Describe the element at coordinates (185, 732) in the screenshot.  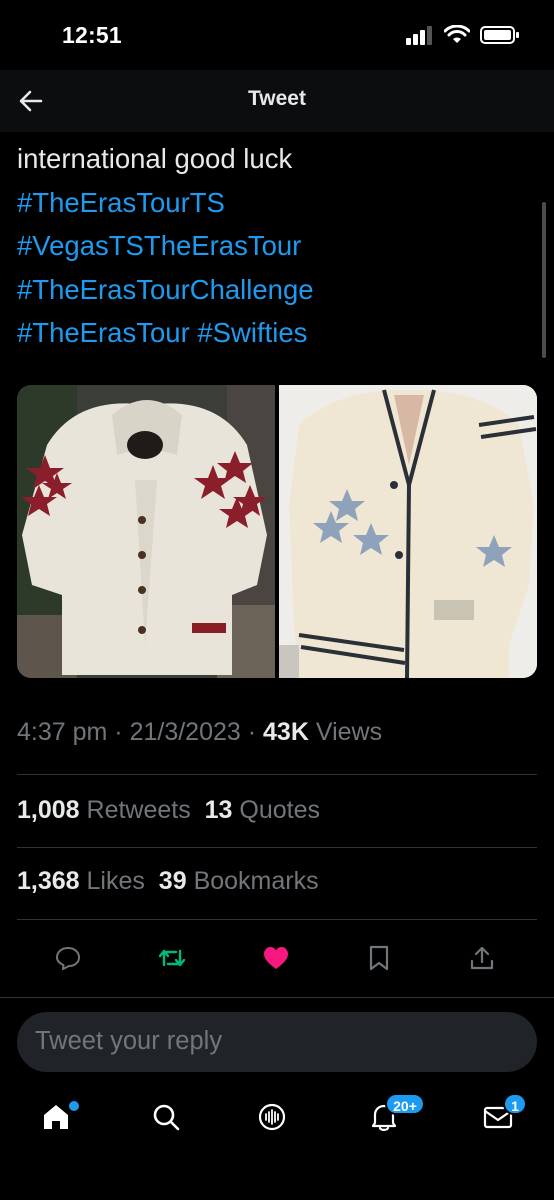
I see `tweet-date: 21/3/2023` at that location.